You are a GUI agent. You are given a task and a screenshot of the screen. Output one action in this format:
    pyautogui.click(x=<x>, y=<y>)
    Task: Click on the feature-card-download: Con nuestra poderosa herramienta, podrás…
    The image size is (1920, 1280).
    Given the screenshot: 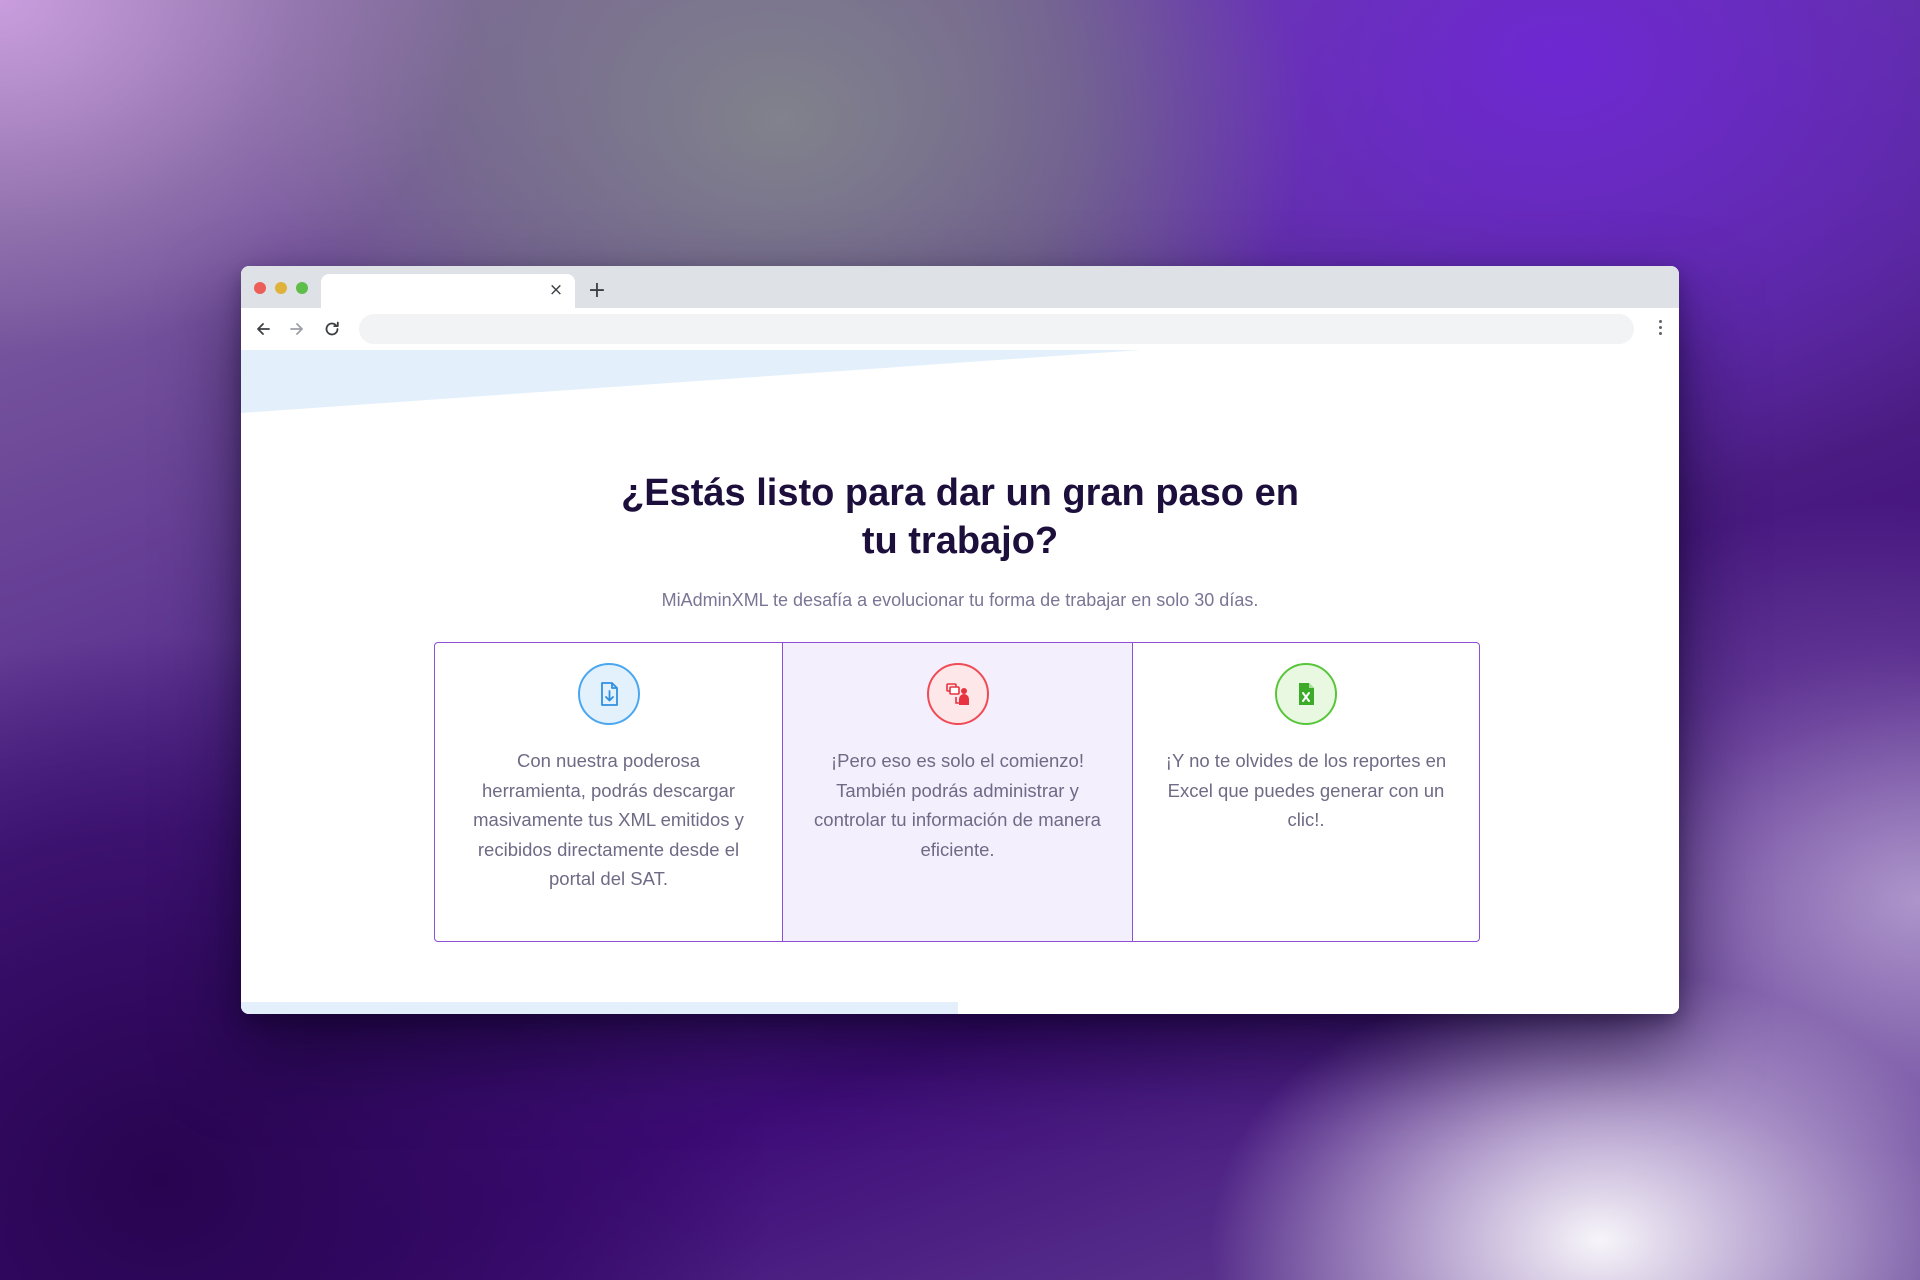 What is the action you would take?
    pyautogui.click(x=609, y=792)
    